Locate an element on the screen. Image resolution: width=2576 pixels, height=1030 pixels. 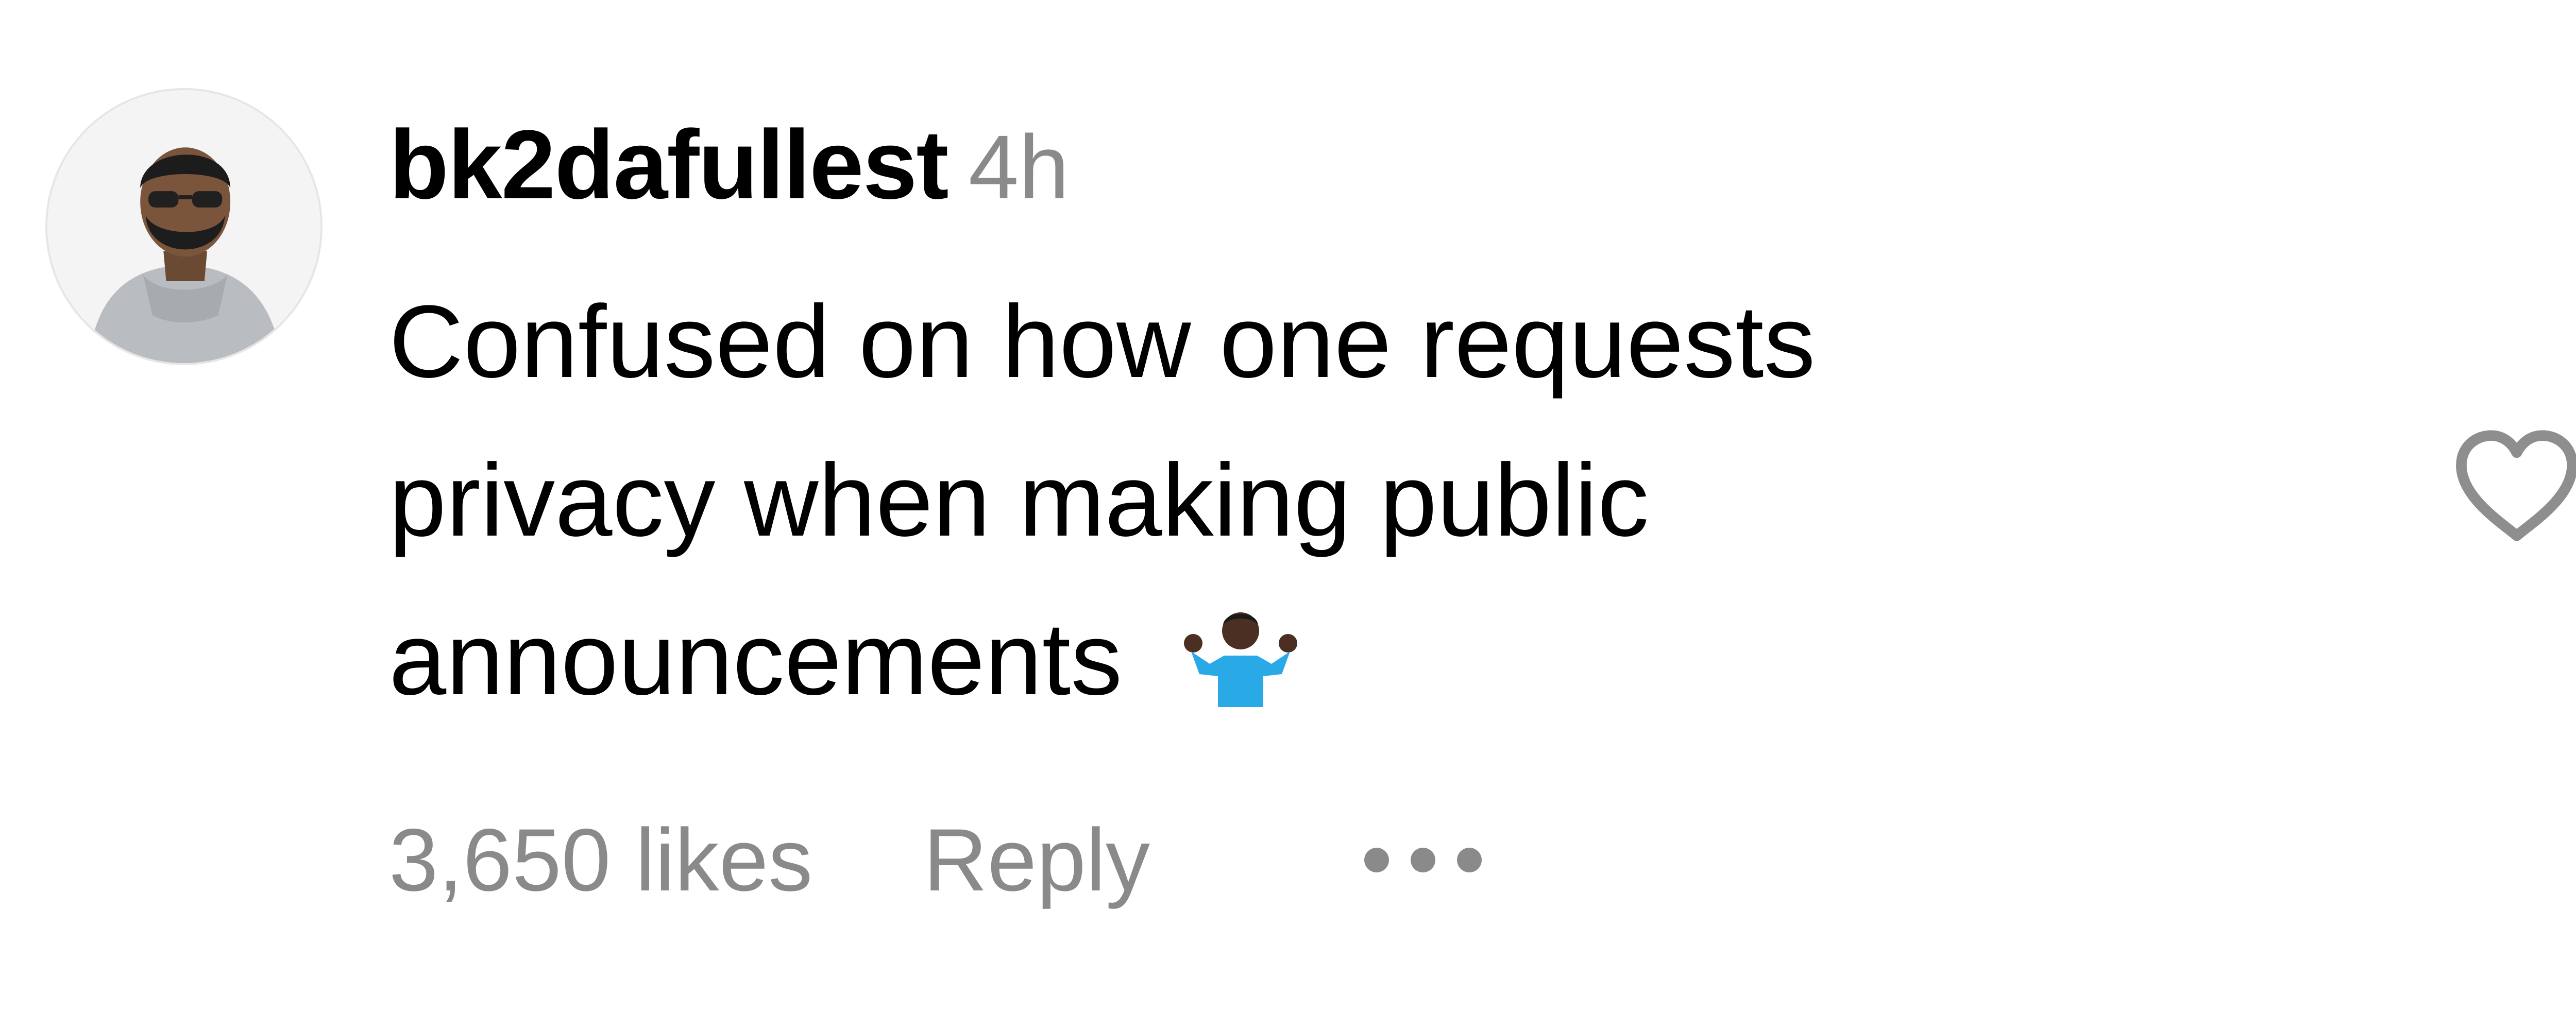
likes-count-link: 3,650 likes is located at coordinates (600, 860).